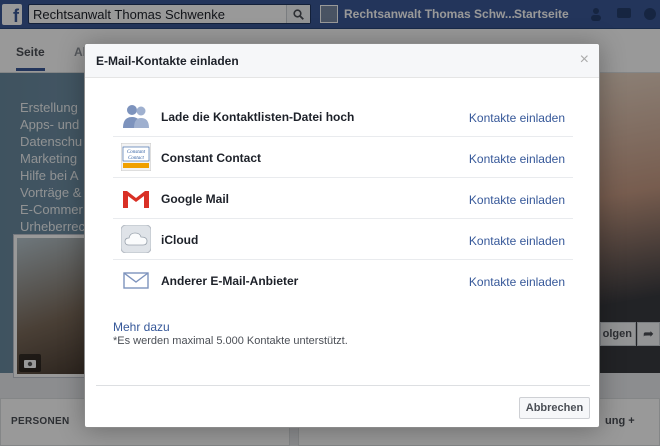  What do you see at coordinates (167, 61) in the screenshot?
I see `dialog-title: E-Mail-Kontakte einladen` at bounding box center [167, 61].